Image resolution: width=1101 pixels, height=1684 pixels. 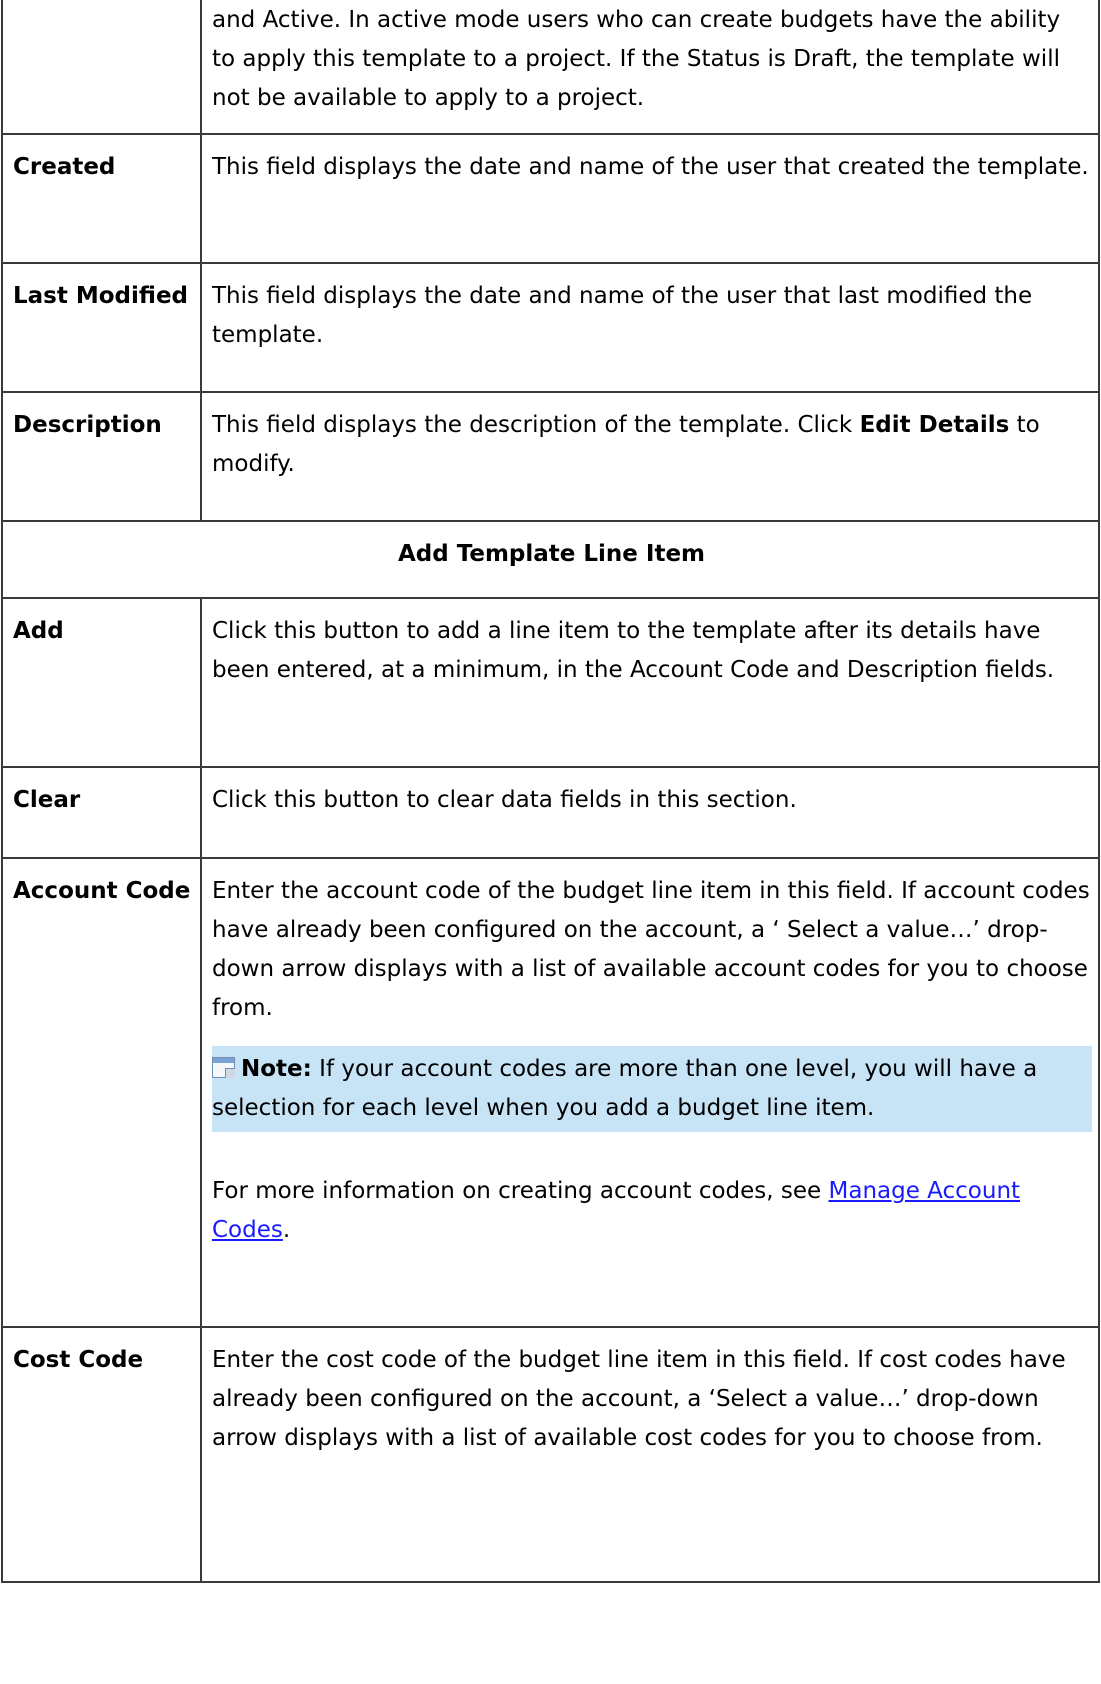 I want to click on note-icon, so click(x=223, y=1067).